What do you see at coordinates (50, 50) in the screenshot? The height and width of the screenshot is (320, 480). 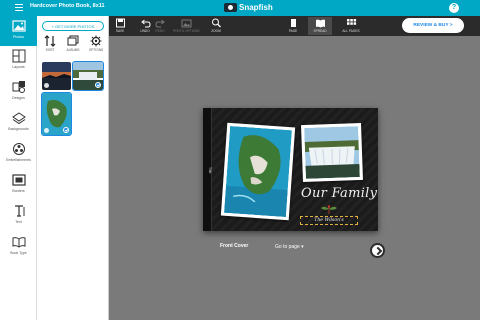 I see `sort-label: SORT` at bounding box center [50, 50].